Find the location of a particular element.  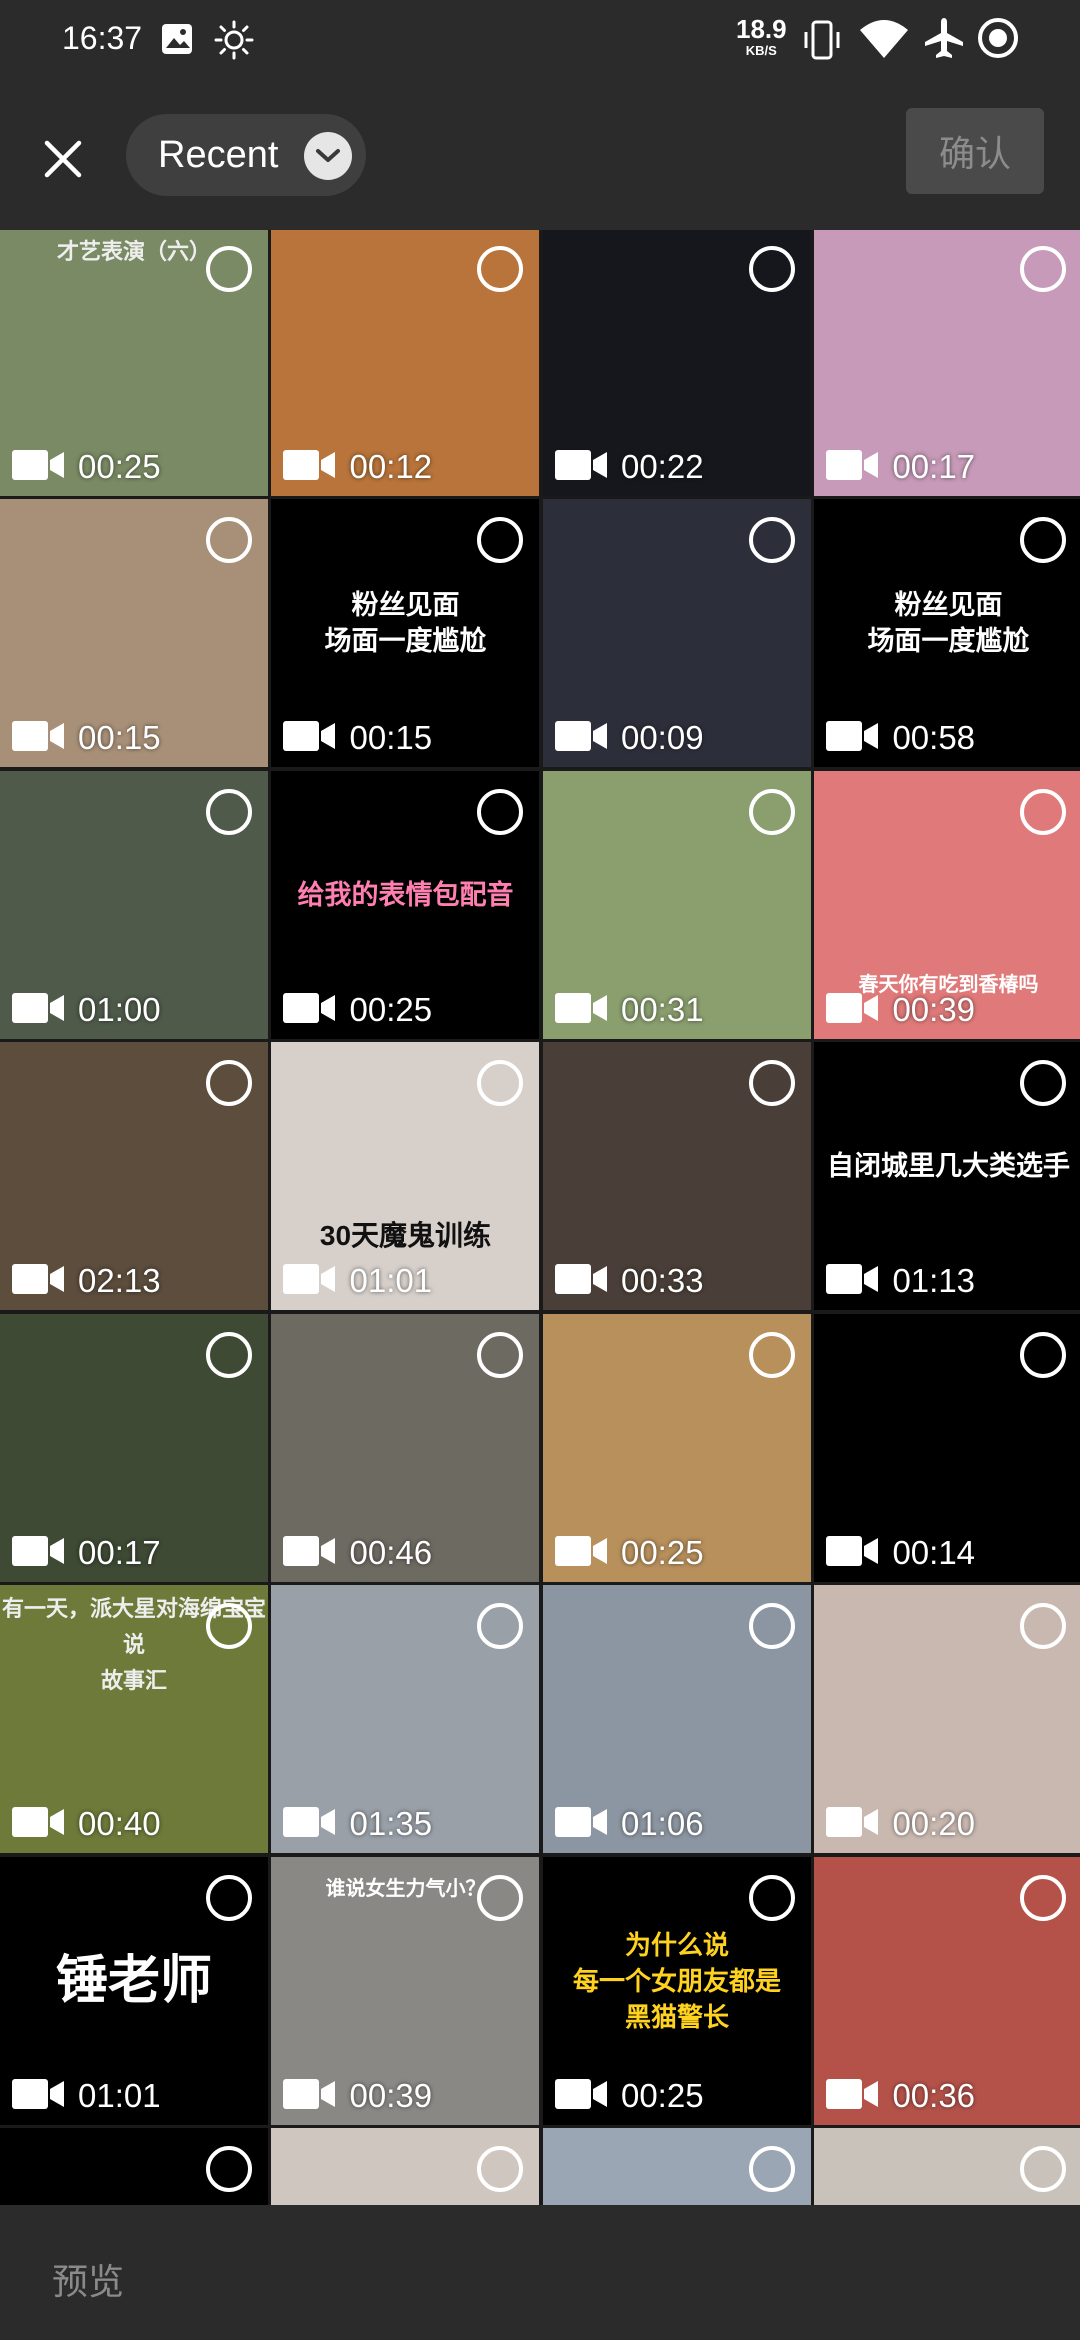

status-bar: 16:37 18.9 KB/S is located at coordinates (540, 40).